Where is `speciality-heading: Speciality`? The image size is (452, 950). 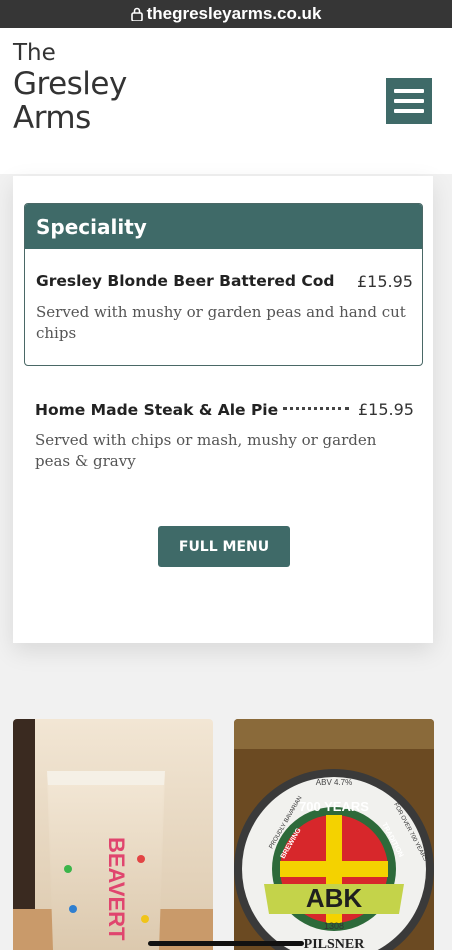
speciality-heading: Speciality is located at coordinates (223, 226).